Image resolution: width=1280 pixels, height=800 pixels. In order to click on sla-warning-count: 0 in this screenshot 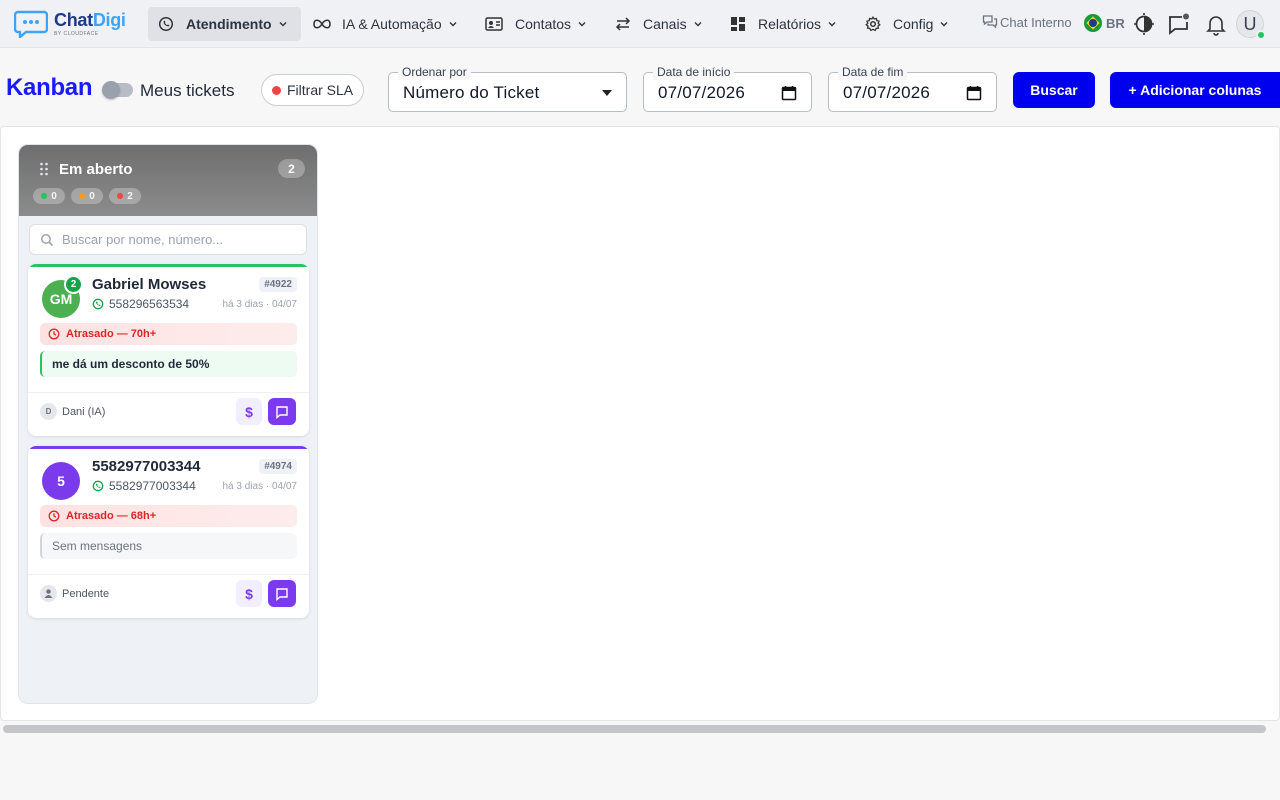, I will do `click(87, 196)`.